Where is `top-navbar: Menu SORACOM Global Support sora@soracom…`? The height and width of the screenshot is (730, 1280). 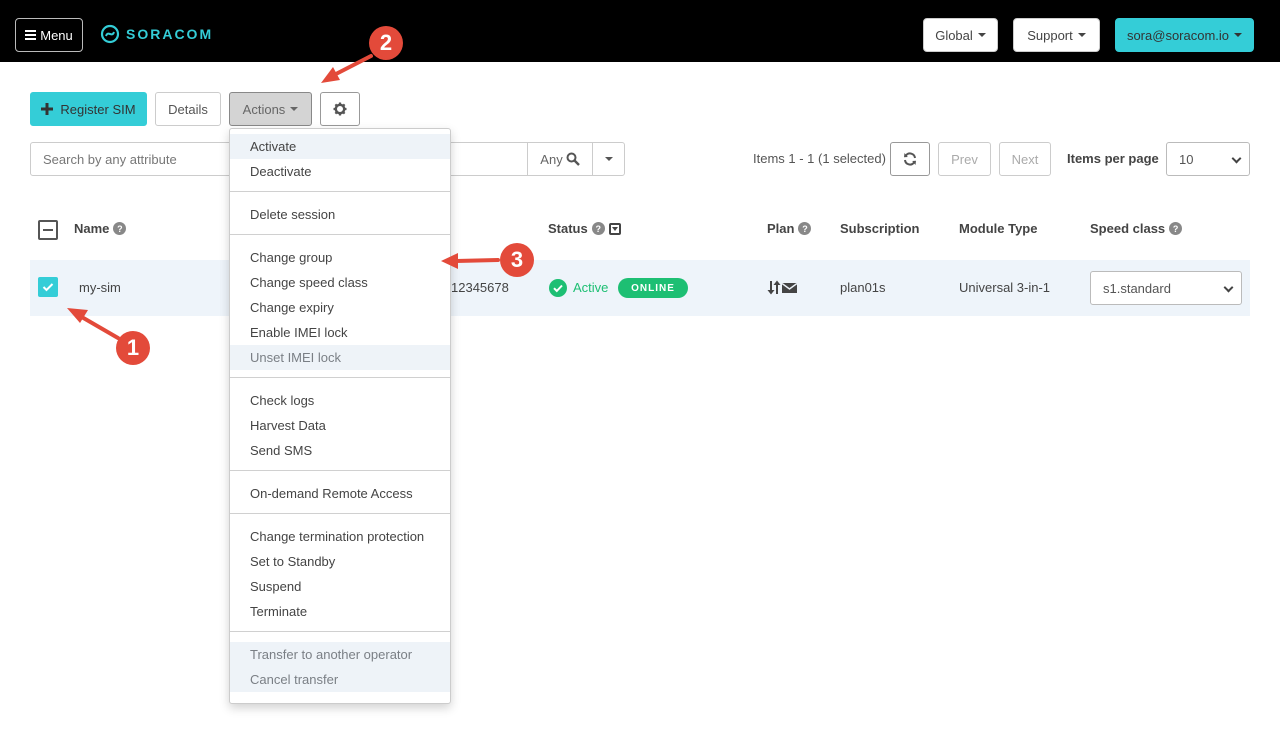 top-navbar: Menu SORACOM Global Support sora@soracom… is located at coordinates (640, 31).